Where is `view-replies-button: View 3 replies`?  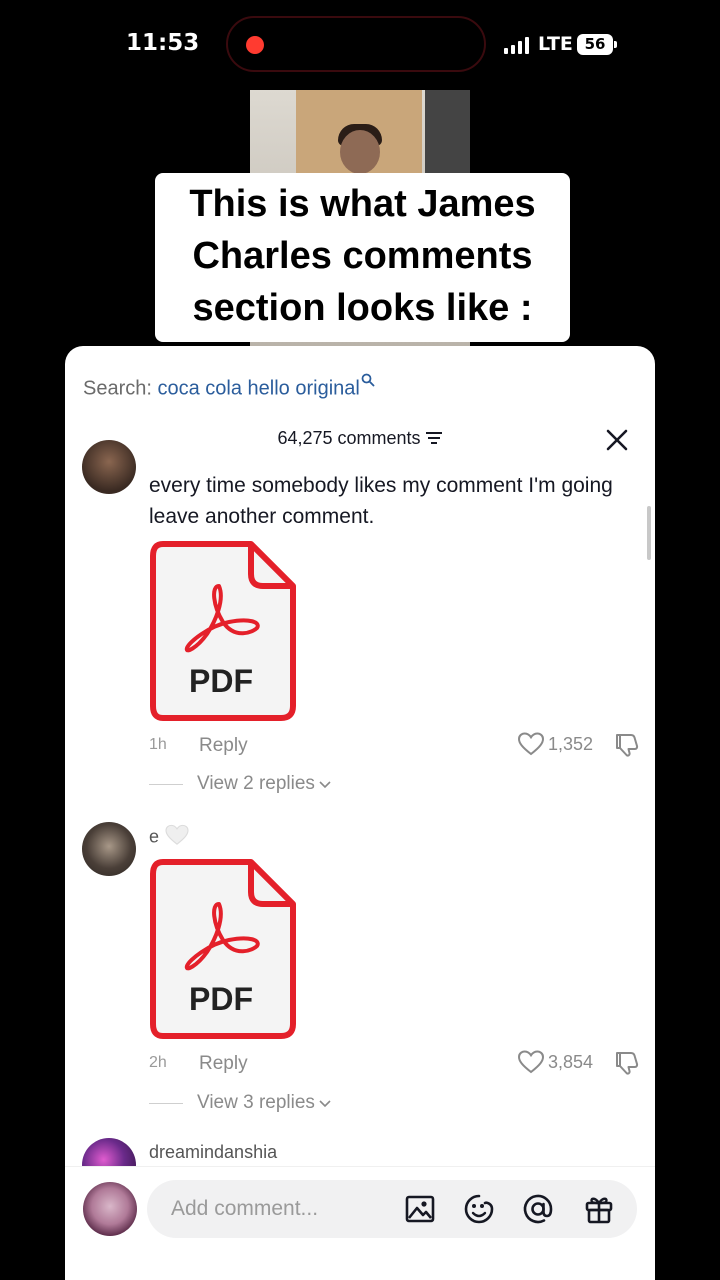
view-replies-button: View 3 replies is located at coordinates (299, 1103).